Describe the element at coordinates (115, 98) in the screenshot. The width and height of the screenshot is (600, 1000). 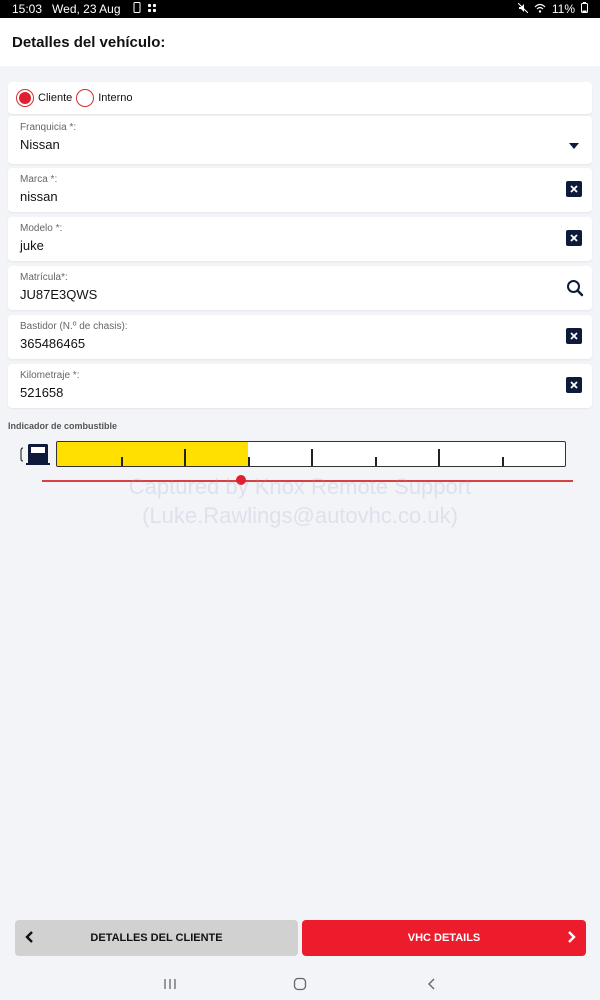
I see `radio-interno-label: Interno` at that location.